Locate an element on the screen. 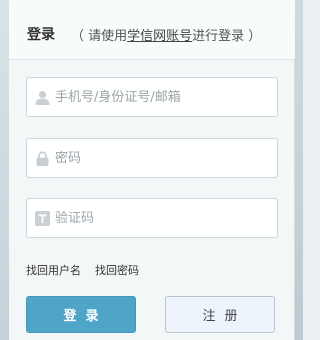  background-right is located at coordinates (299, 170).